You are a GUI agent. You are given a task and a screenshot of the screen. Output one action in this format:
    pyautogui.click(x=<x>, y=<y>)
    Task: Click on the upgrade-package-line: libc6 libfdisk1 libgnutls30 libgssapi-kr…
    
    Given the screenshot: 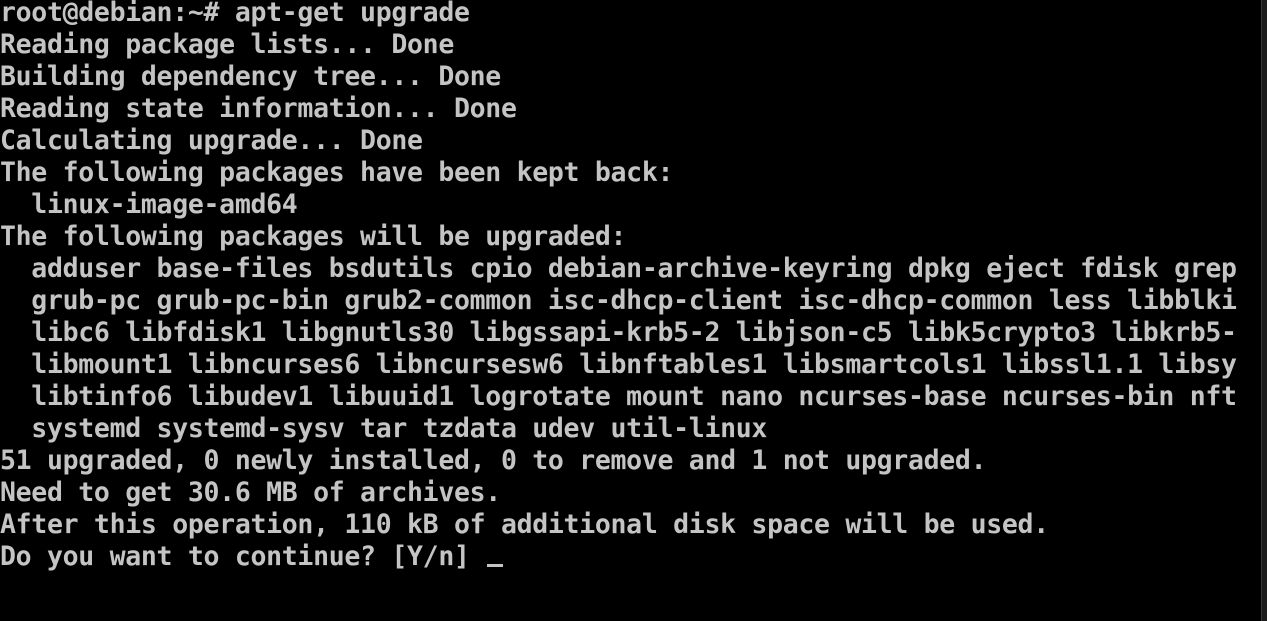 What is the action you would take?
    pyautogui.click(x=618, y=332)
    